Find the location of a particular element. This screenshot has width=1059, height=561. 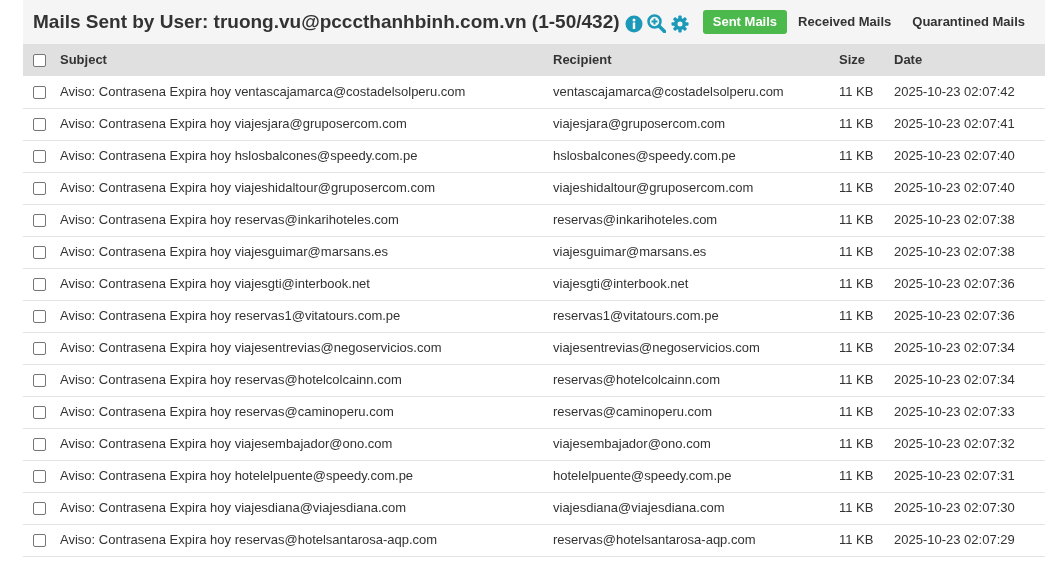

table-cell: viajeshidaltour@gruposercom.com is located at coordinates (653, 188).